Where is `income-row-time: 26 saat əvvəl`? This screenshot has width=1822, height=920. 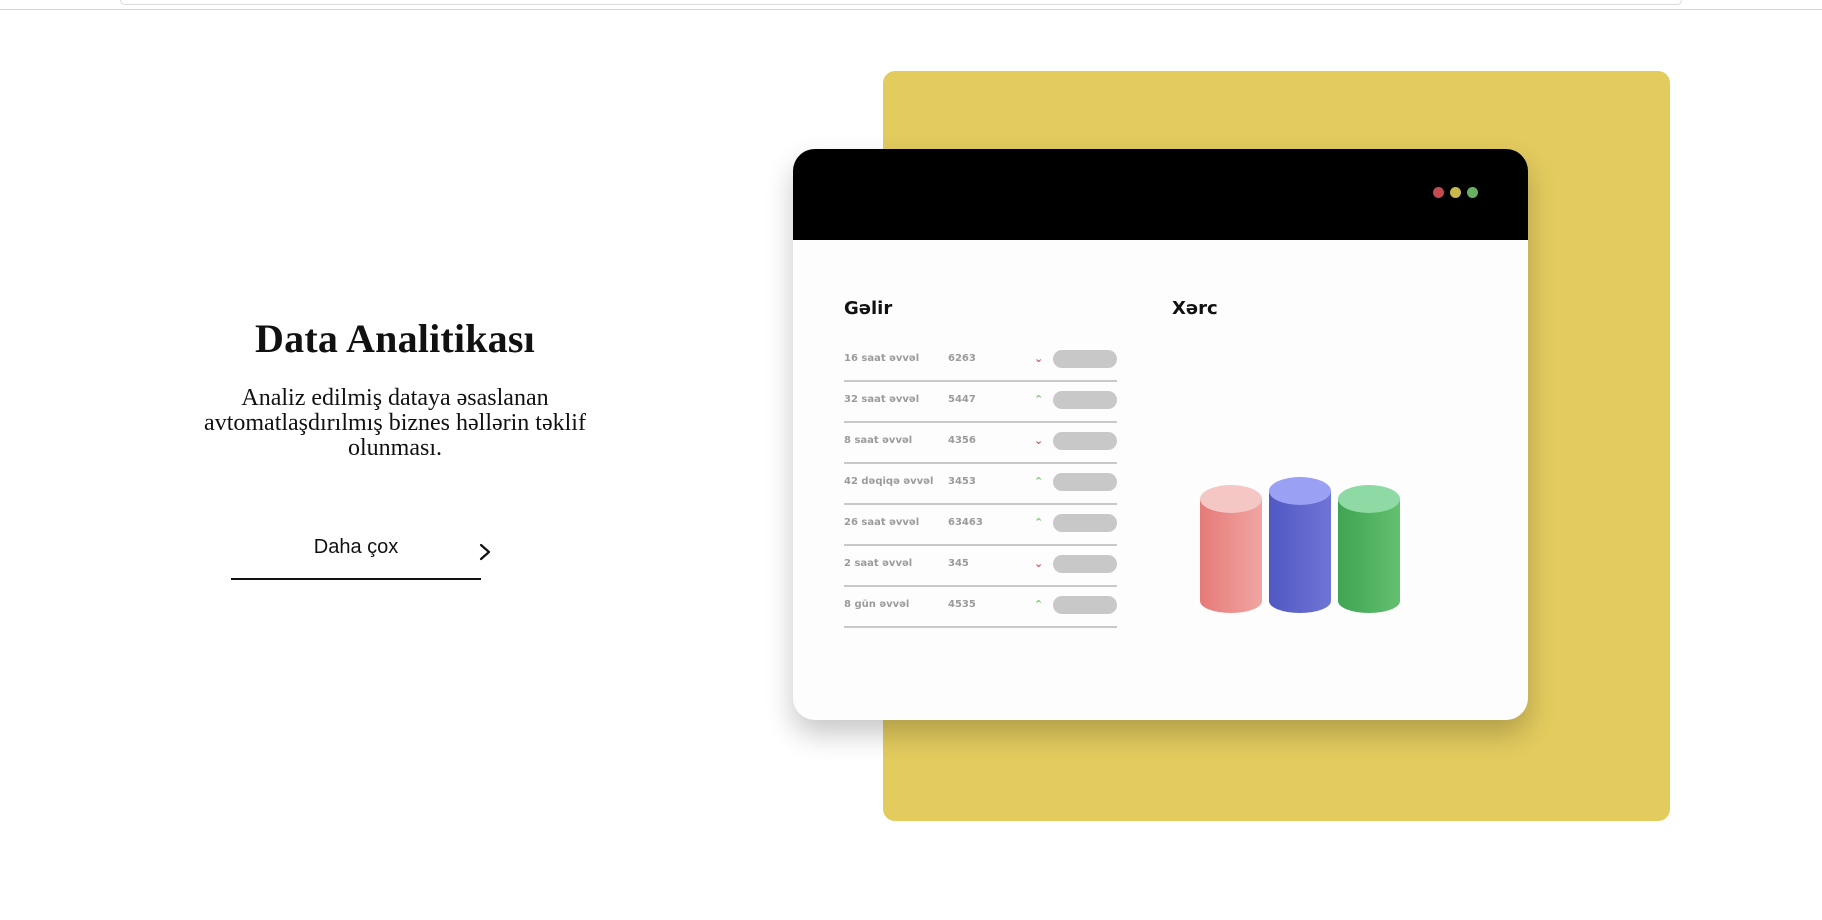
income-row-time: 26 saat əvvəl is located at coordinates (882, 522).